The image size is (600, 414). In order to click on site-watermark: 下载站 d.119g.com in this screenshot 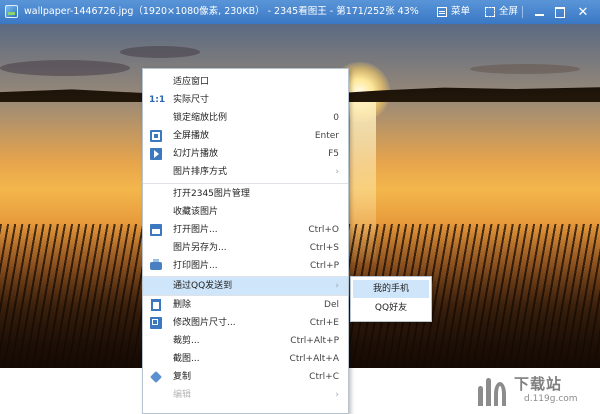, I will do `click(536, 391)`.